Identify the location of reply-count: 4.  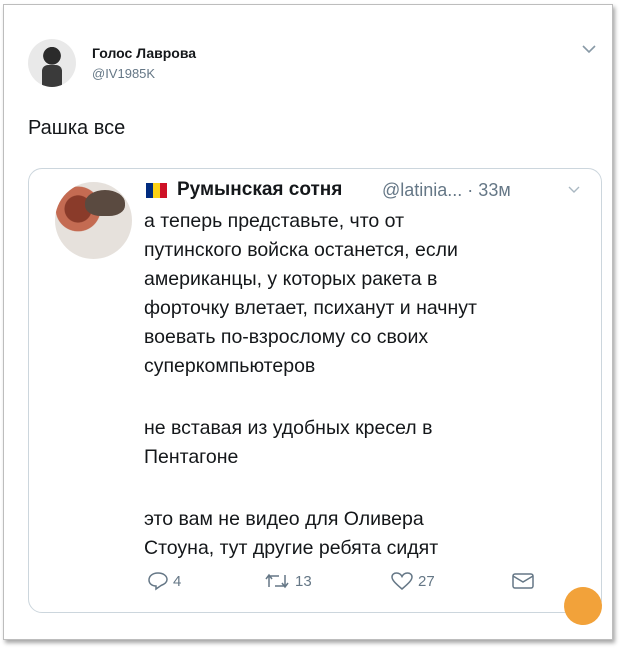
(177, 581).